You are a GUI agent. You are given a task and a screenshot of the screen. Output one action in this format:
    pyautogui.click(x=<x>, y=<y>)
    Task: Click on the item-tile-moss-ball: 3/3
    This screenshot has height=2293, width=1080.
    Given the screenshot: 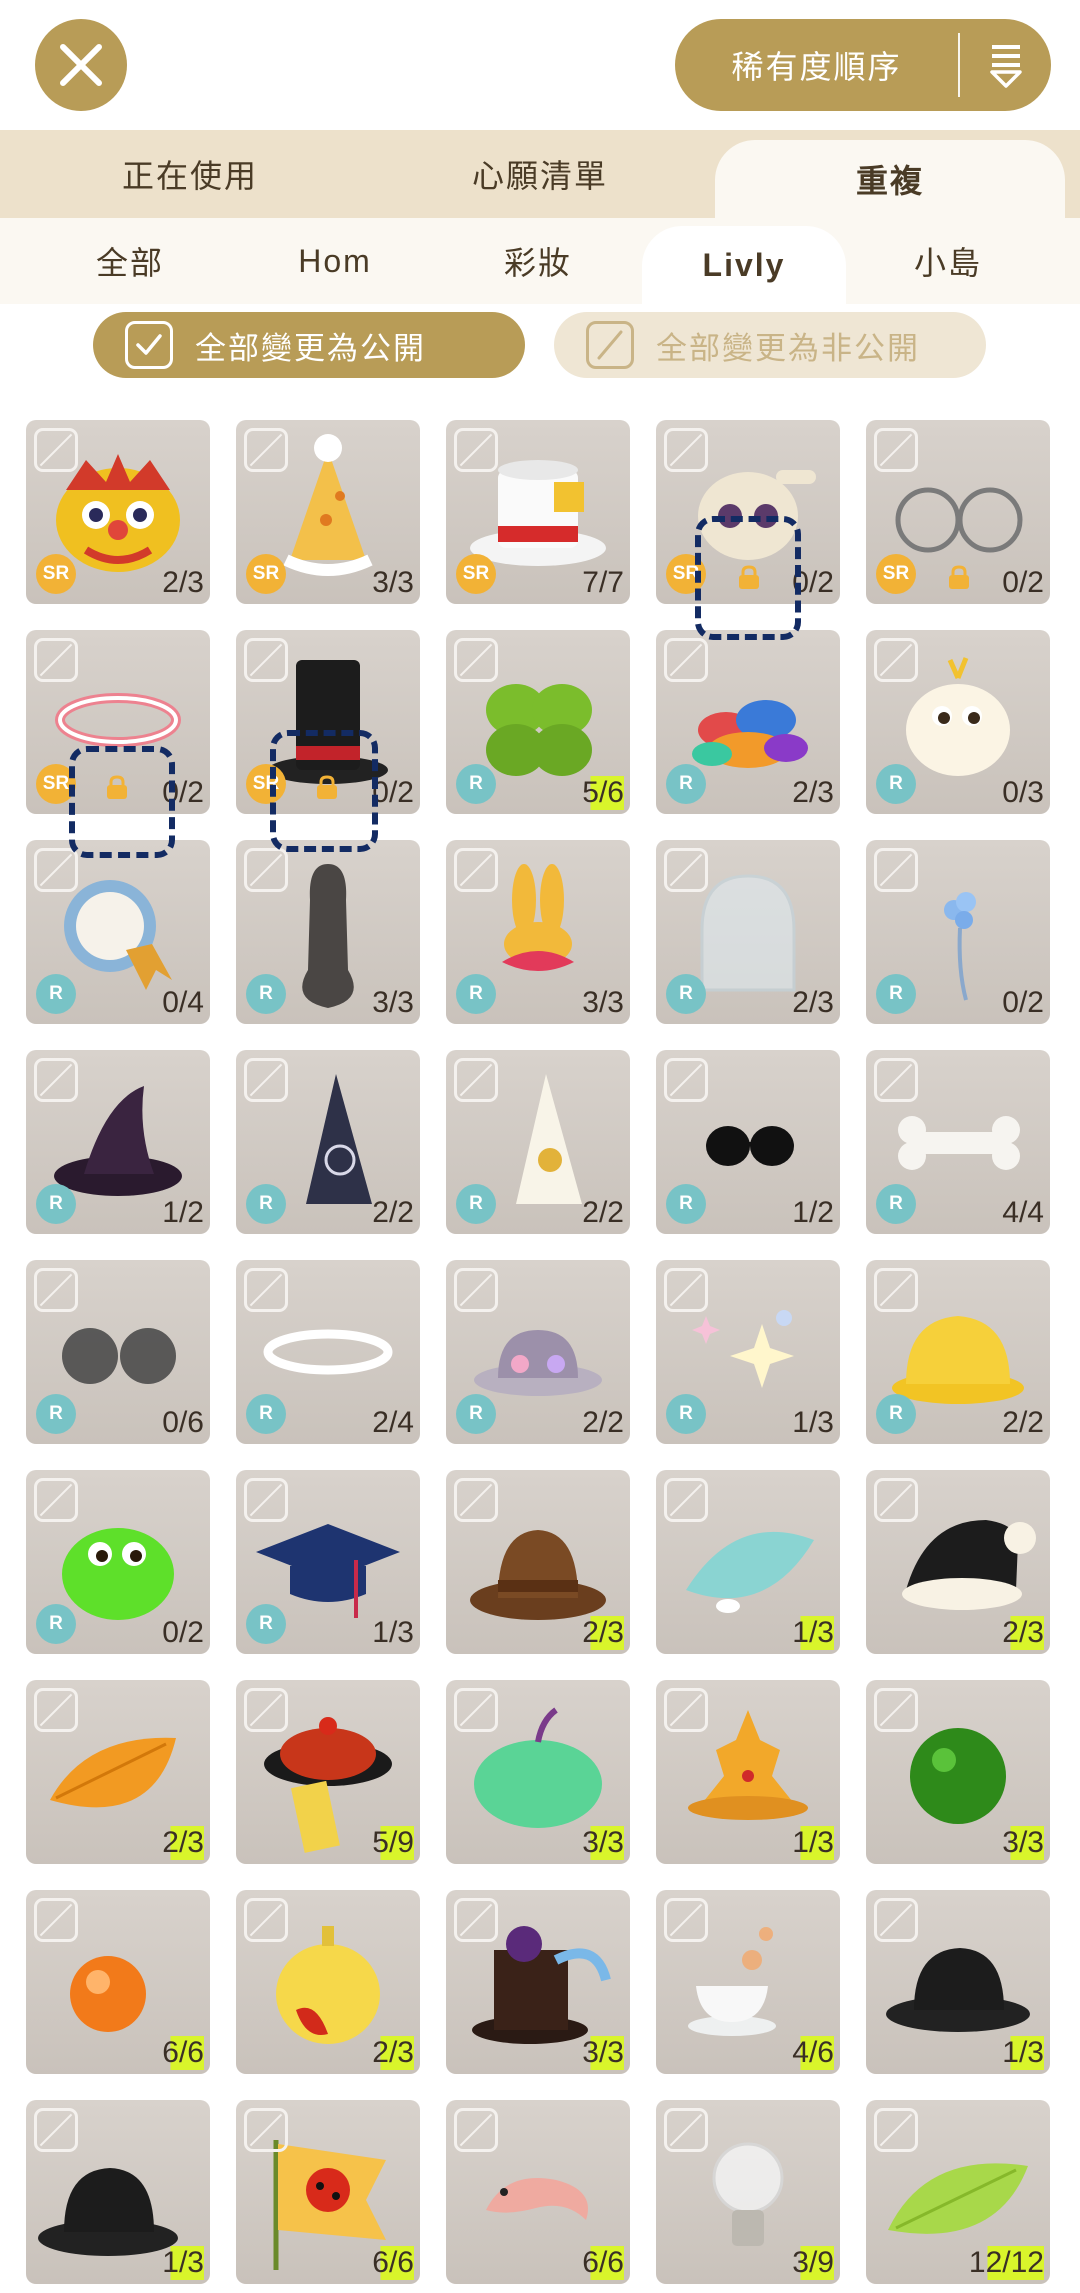 What is the action you would take?
    pyautogui.click(x=958, y=1772)
    